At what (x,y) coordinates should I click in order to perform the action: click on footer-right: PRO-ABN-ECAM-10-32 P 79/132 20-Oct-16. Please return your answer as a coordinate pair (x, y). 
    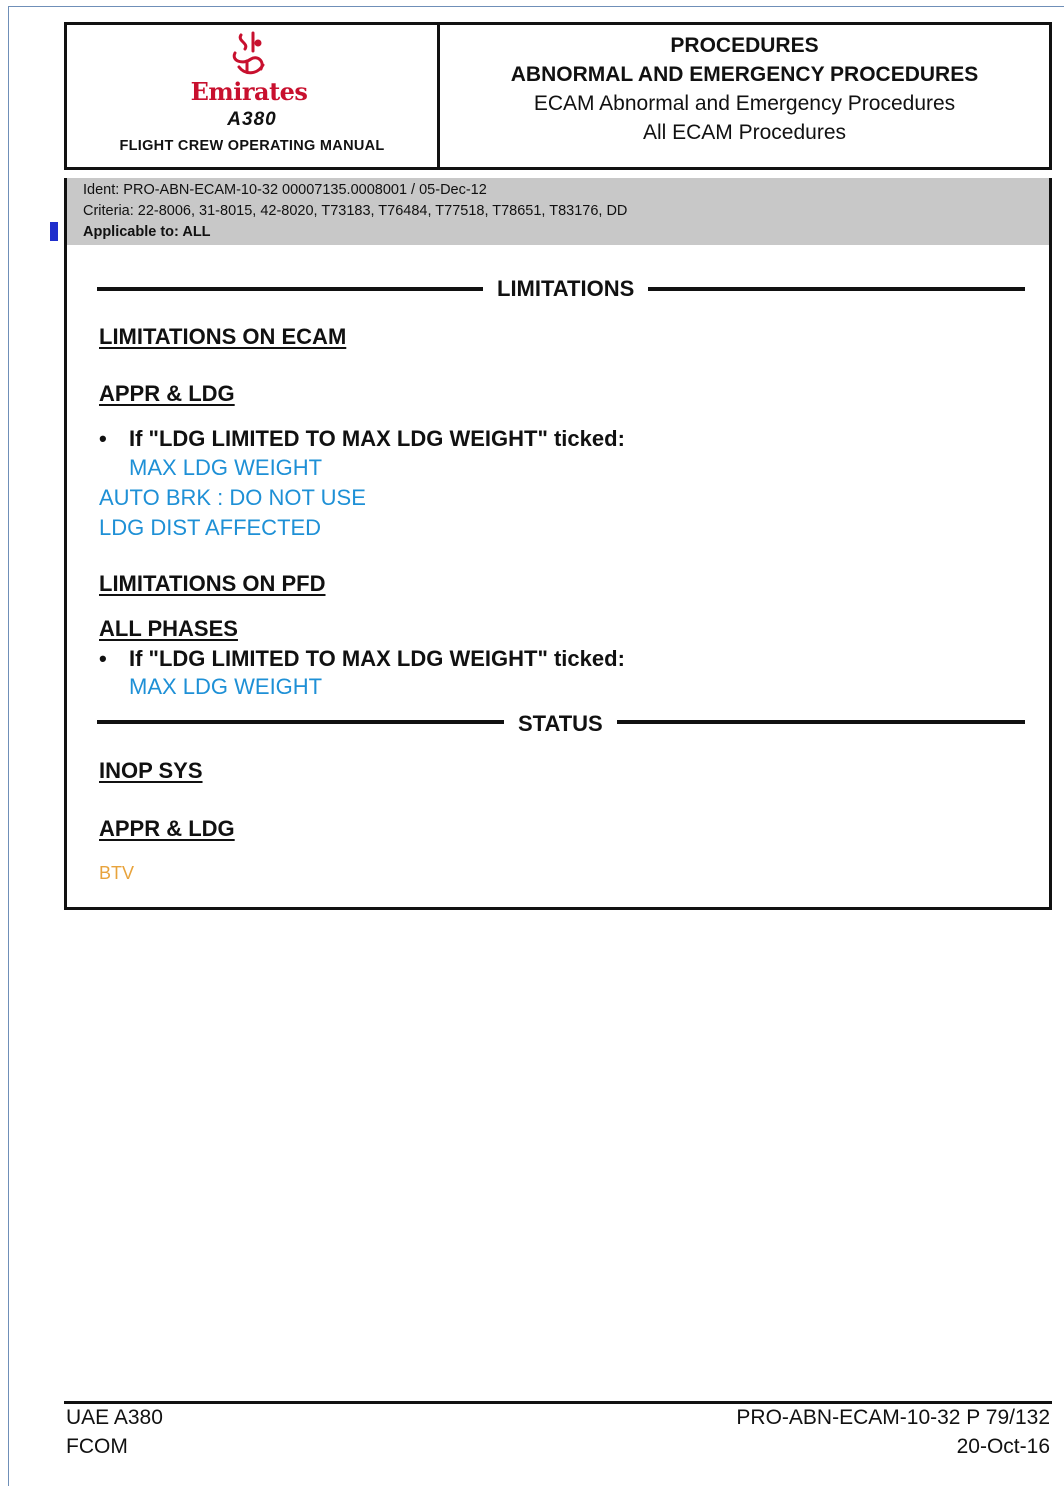
    Looking at the image, I should click on (893, 1432).